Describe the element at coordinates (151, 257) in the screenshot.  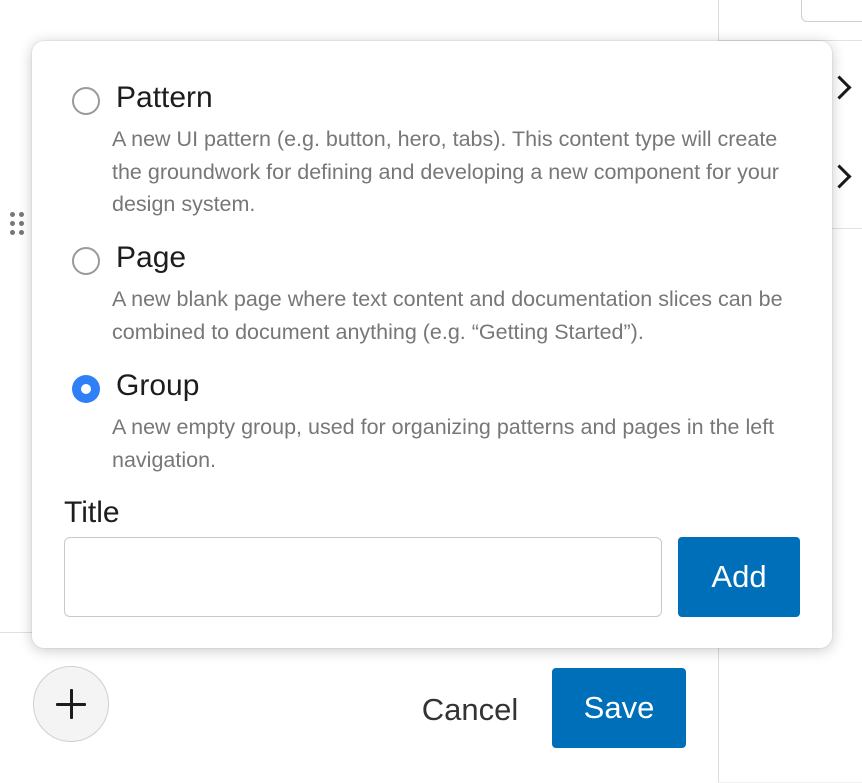
I see `option-label: Page` at that location.